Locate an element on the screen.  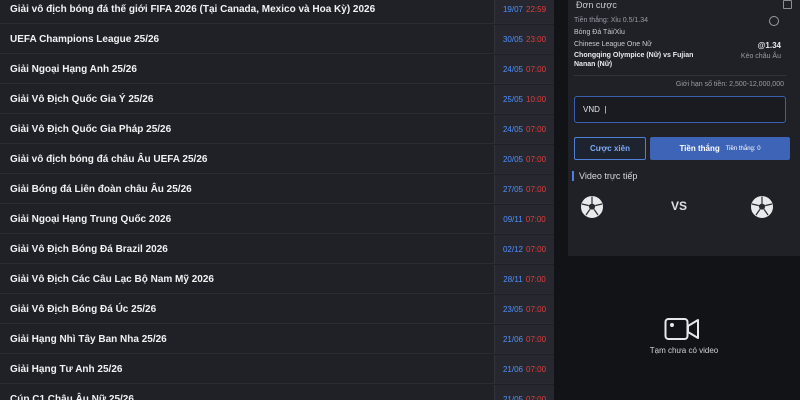
place-bet-label: Tiền thắng is located at coordinates (699, 148).